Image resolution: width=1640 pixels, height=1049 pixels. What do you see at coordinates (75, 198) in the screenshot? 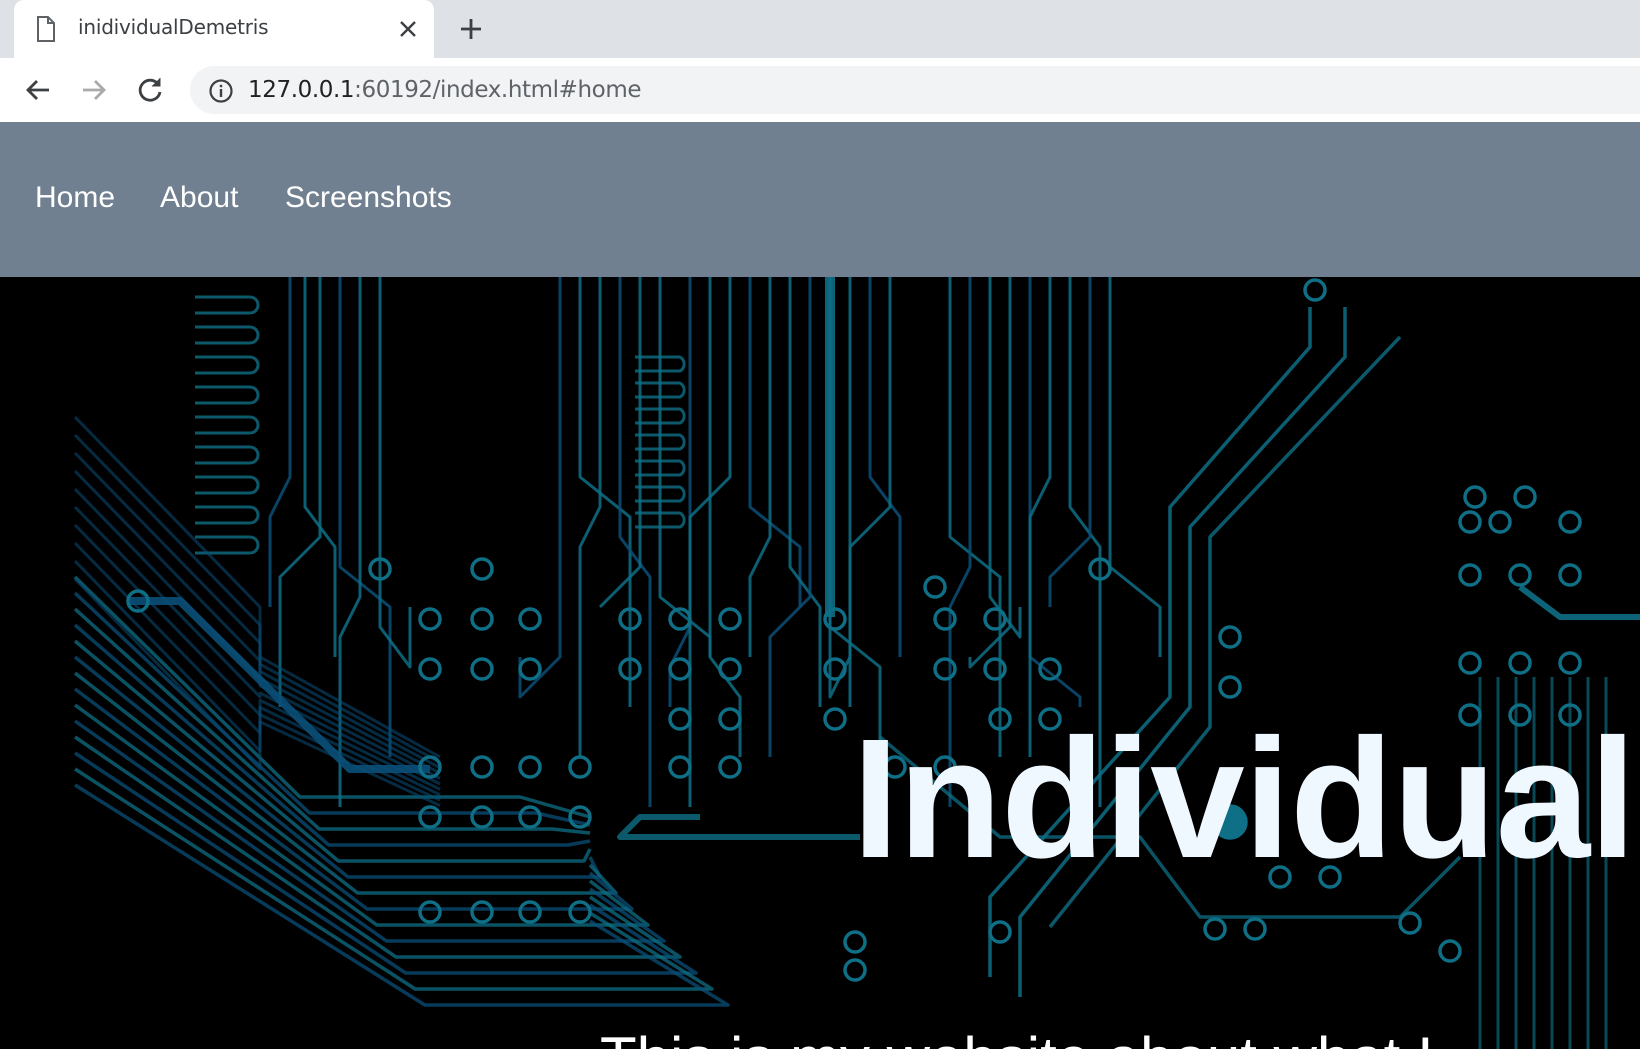
I see `nav-link-home: Home` at bounding box center [75, 198].